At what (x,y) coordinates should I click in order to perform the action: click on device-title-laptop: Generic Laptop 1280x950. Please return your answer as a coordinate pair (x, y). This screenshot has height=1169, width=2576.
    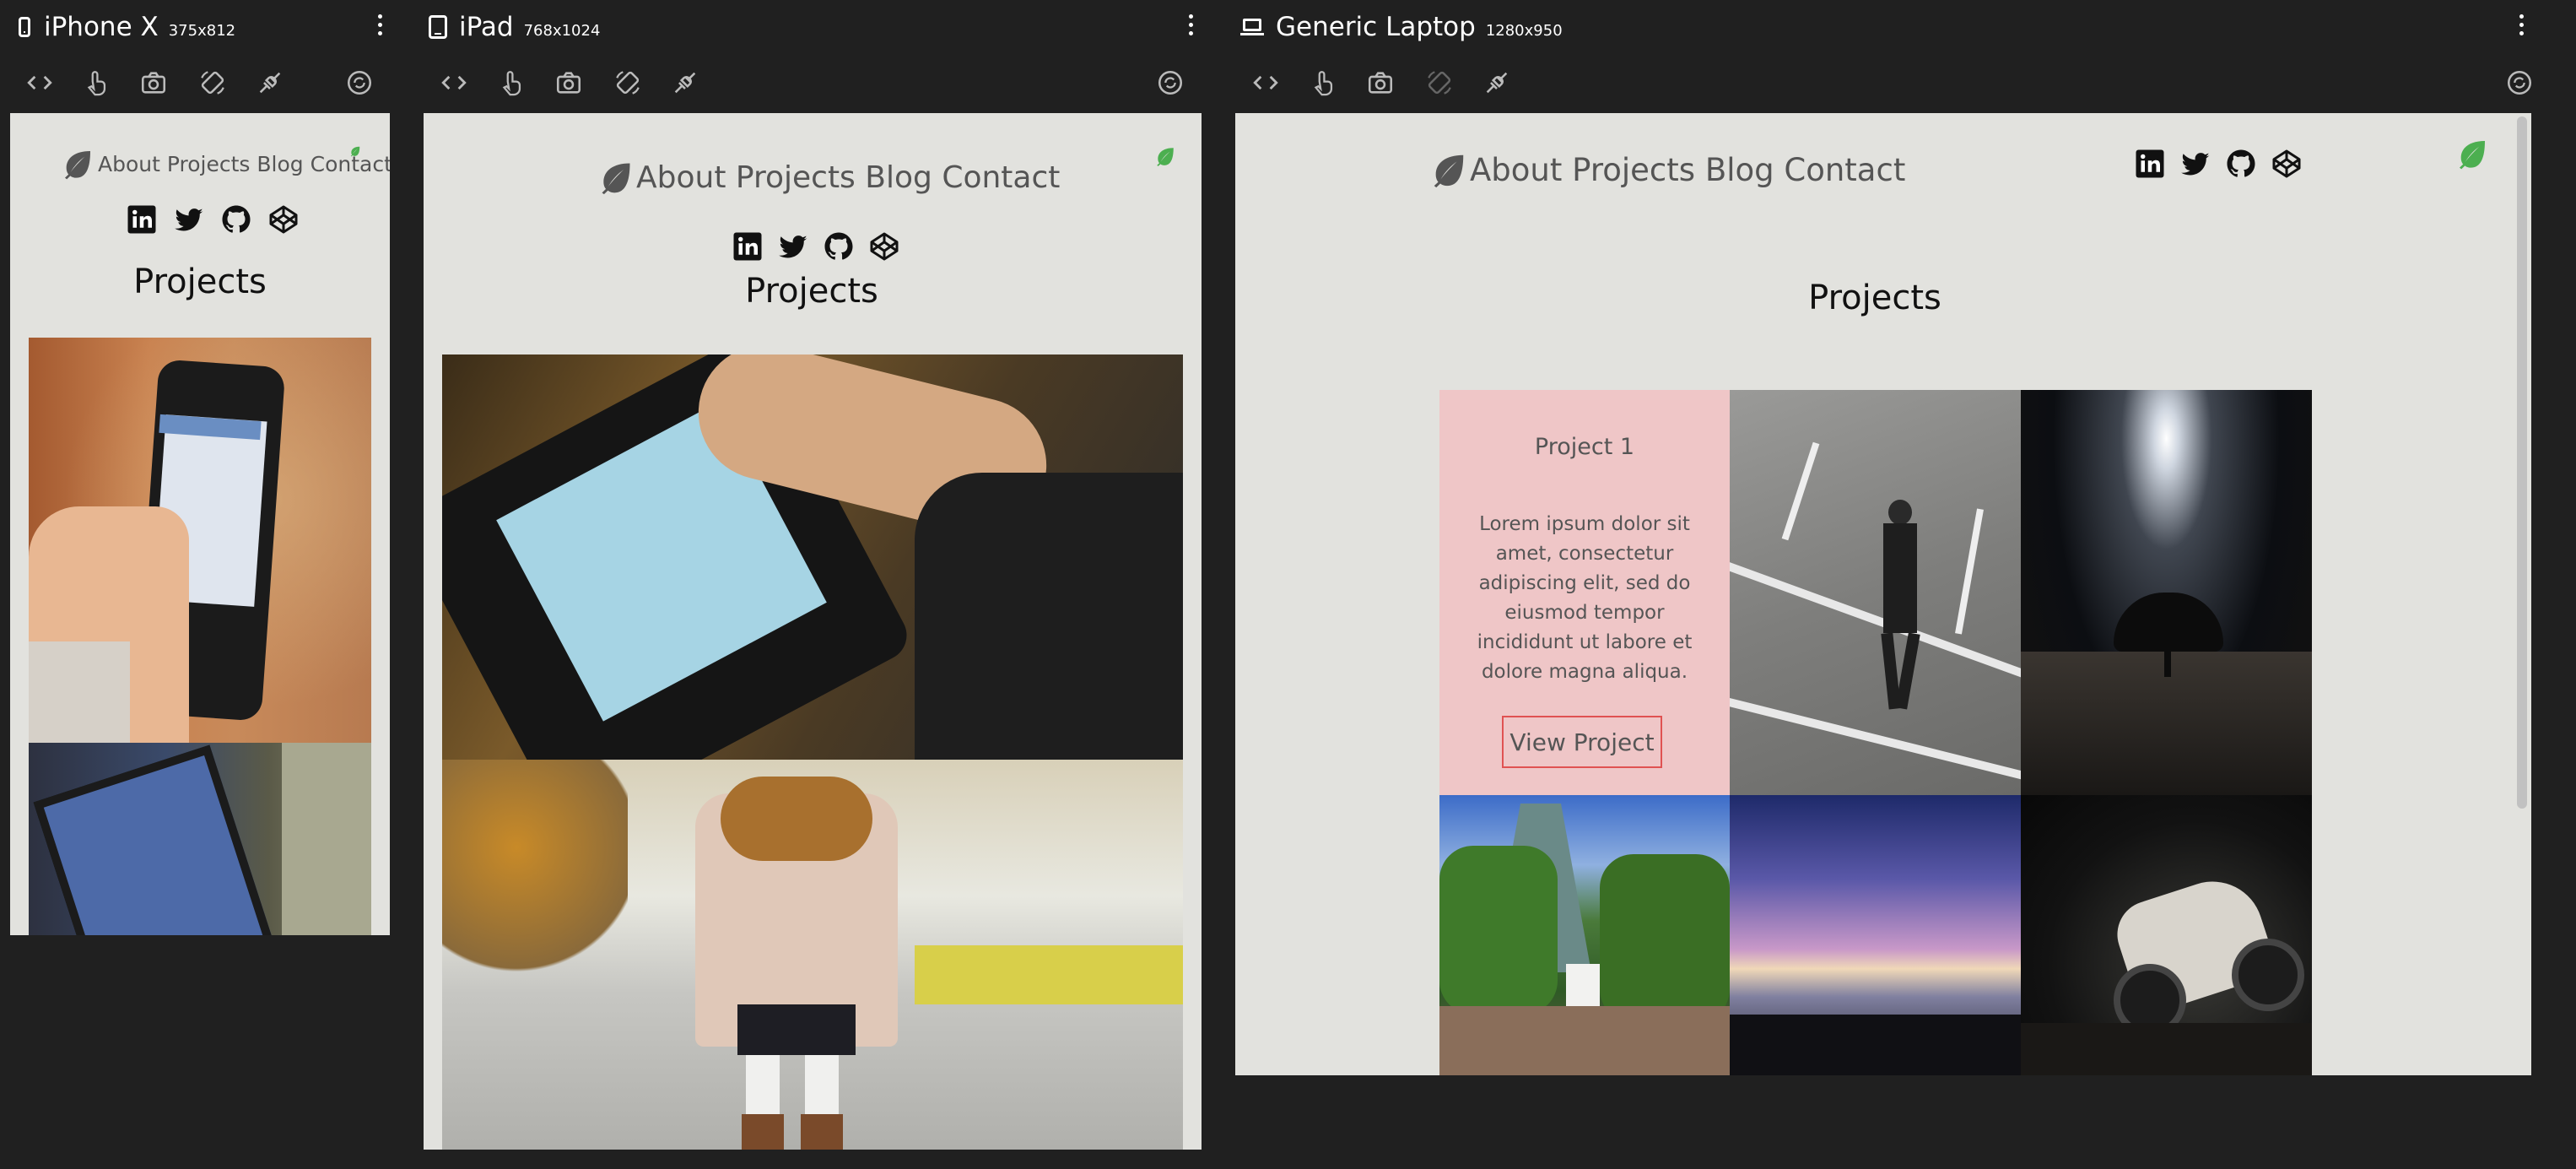
    Looking at the image, I should click on (1401, 27).